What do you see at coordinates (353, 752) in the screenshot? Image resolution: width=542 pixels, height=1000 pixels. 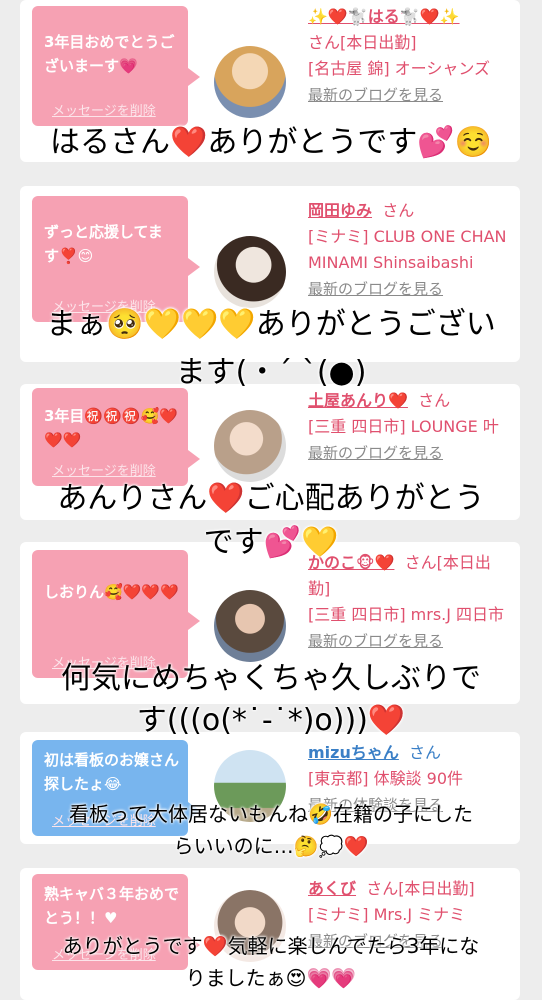 I see `sender-name: mizuちゃん` at bounding box center [353, 752].